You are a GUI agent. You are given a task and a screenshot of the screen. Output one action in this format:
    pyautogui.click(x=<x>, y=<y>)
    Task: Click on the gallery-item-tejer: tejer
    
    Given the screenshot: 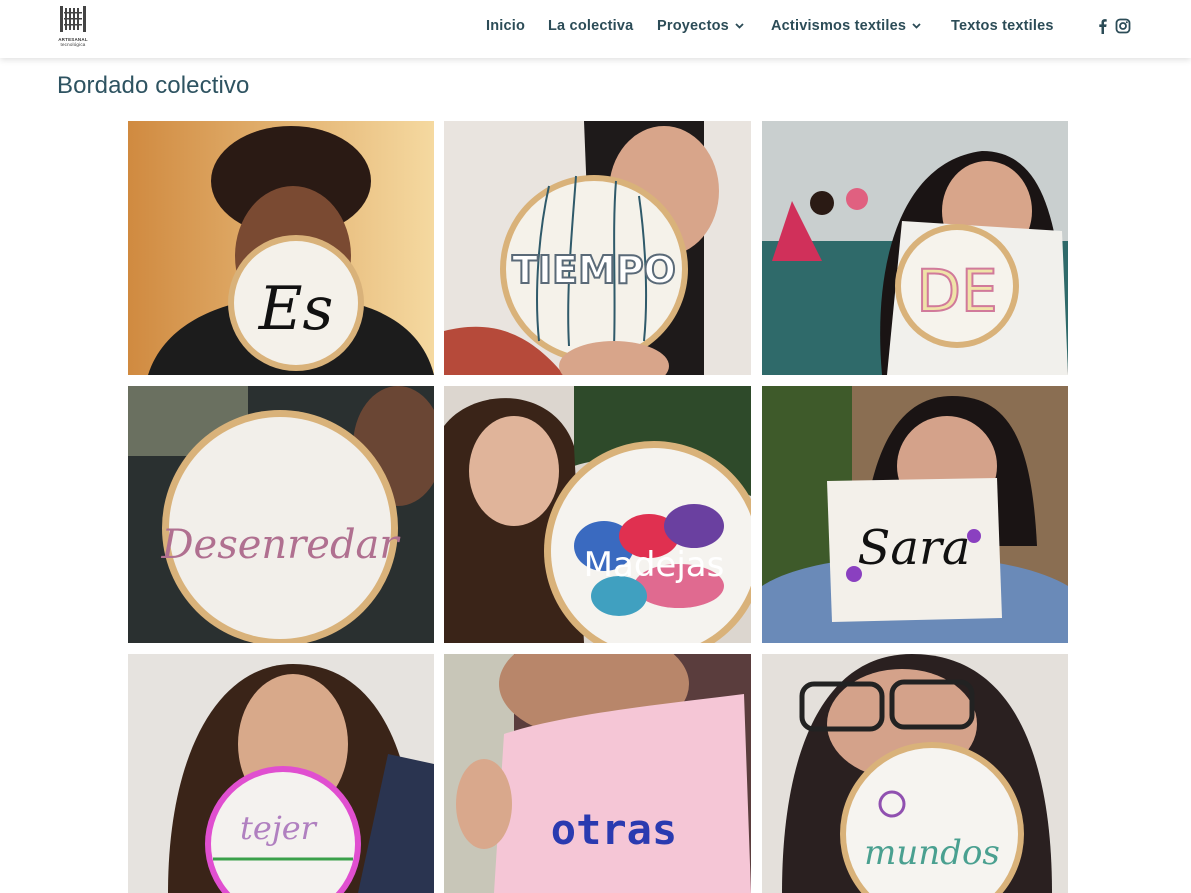 What is the action you would take?
    pyautogui.click(x=281, y=773)
    